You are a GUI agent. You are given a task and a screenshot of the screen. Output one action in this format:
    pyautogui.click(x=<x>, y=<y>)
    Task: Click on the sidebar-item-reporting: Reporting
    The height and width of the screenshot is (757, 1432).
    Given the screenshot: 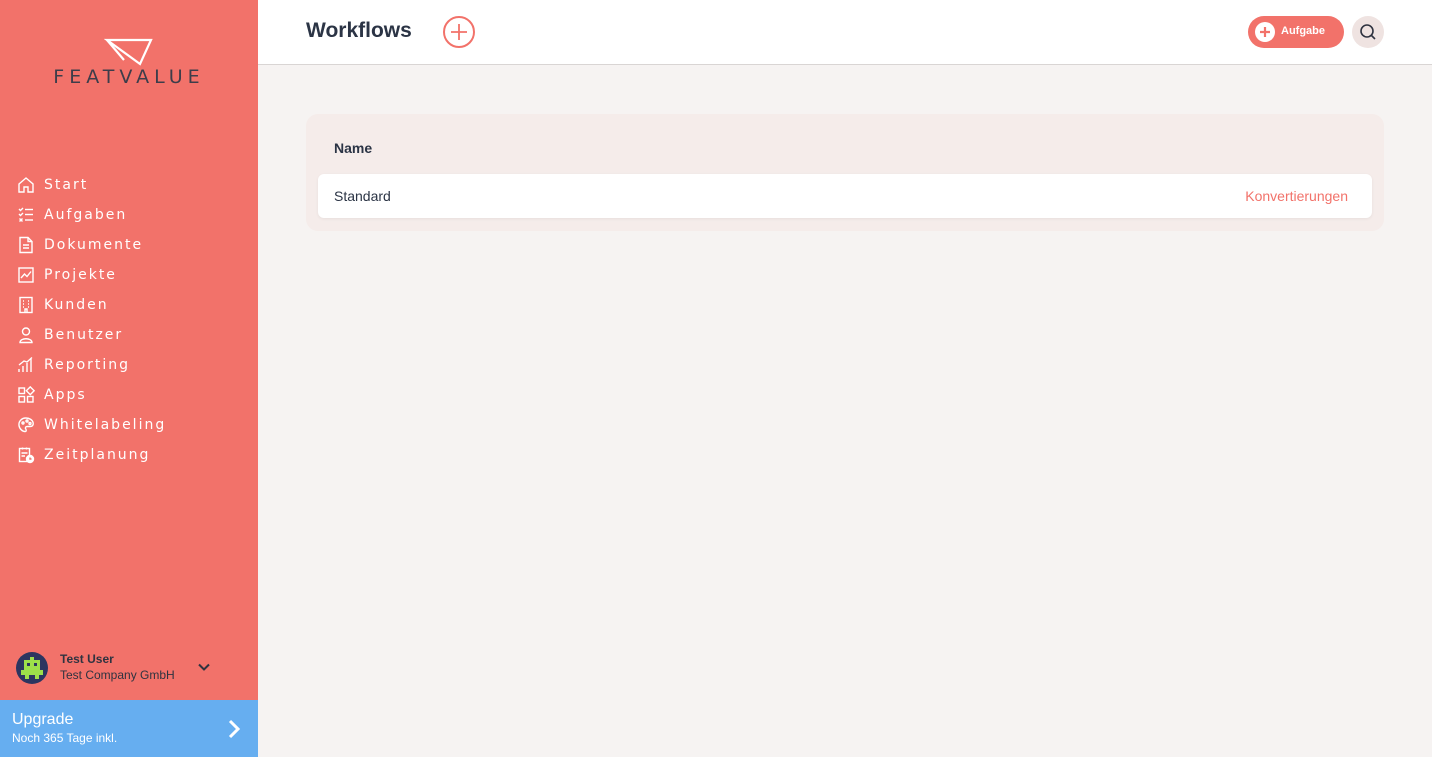 What is the action you would take?
    pyautogui.click(x=129, y=365)
    